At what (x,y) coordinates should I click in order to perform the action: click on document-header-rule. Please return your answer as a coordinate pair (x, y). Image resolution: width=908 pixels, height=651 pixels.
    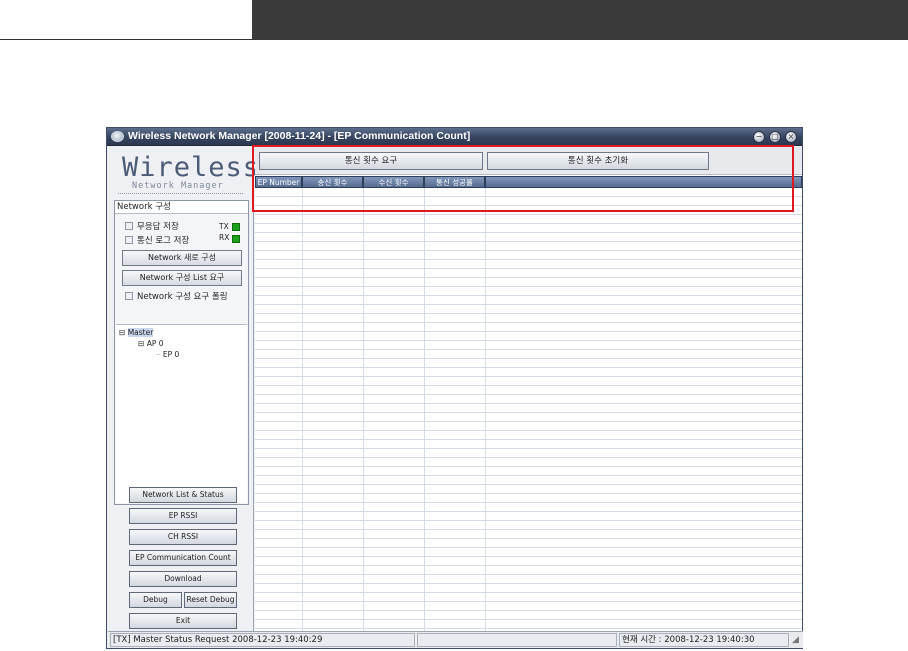
    Looking at the image, I should click on (126, 39).